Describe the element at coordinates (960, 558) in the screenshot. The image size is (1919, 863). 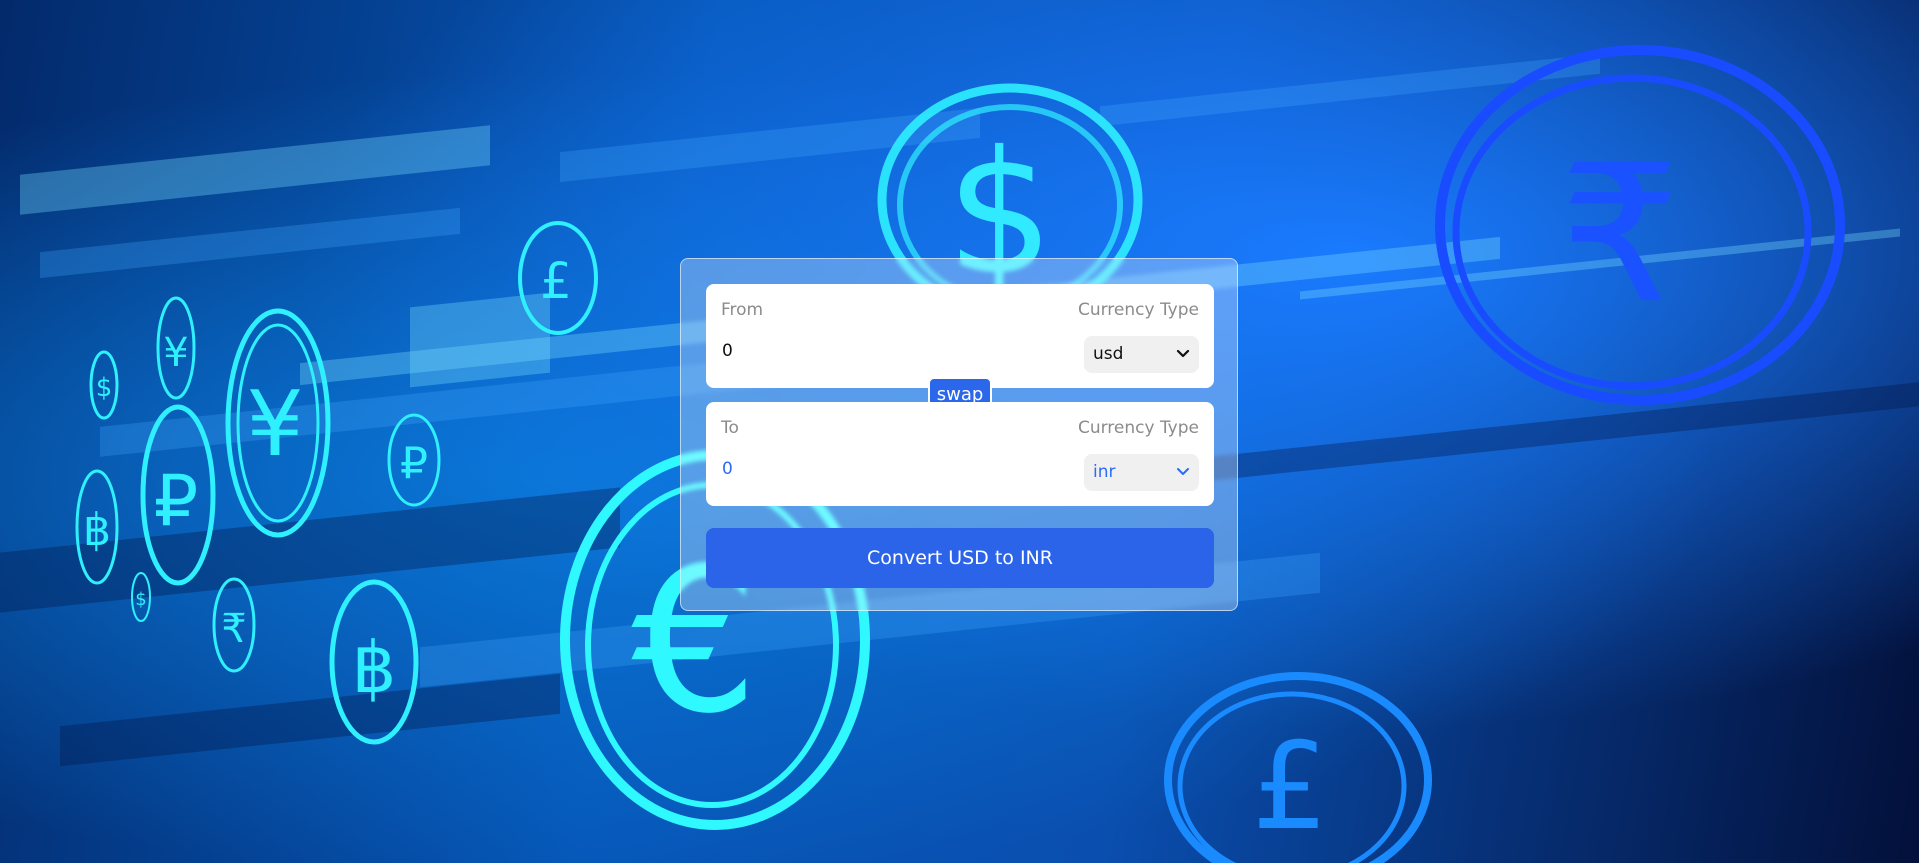
I see `convert-button: Convert USD to INR` at that location.